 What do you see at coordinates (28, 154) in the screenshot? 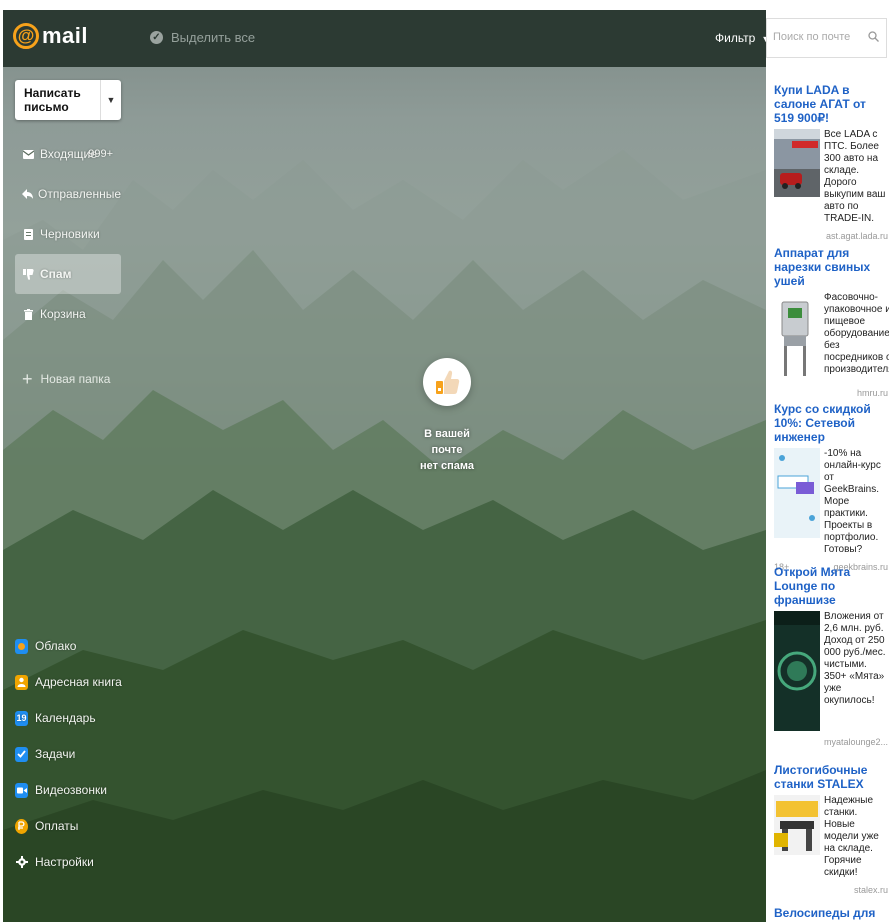
I see `envelope-icon` at bounding box center [28, 154].